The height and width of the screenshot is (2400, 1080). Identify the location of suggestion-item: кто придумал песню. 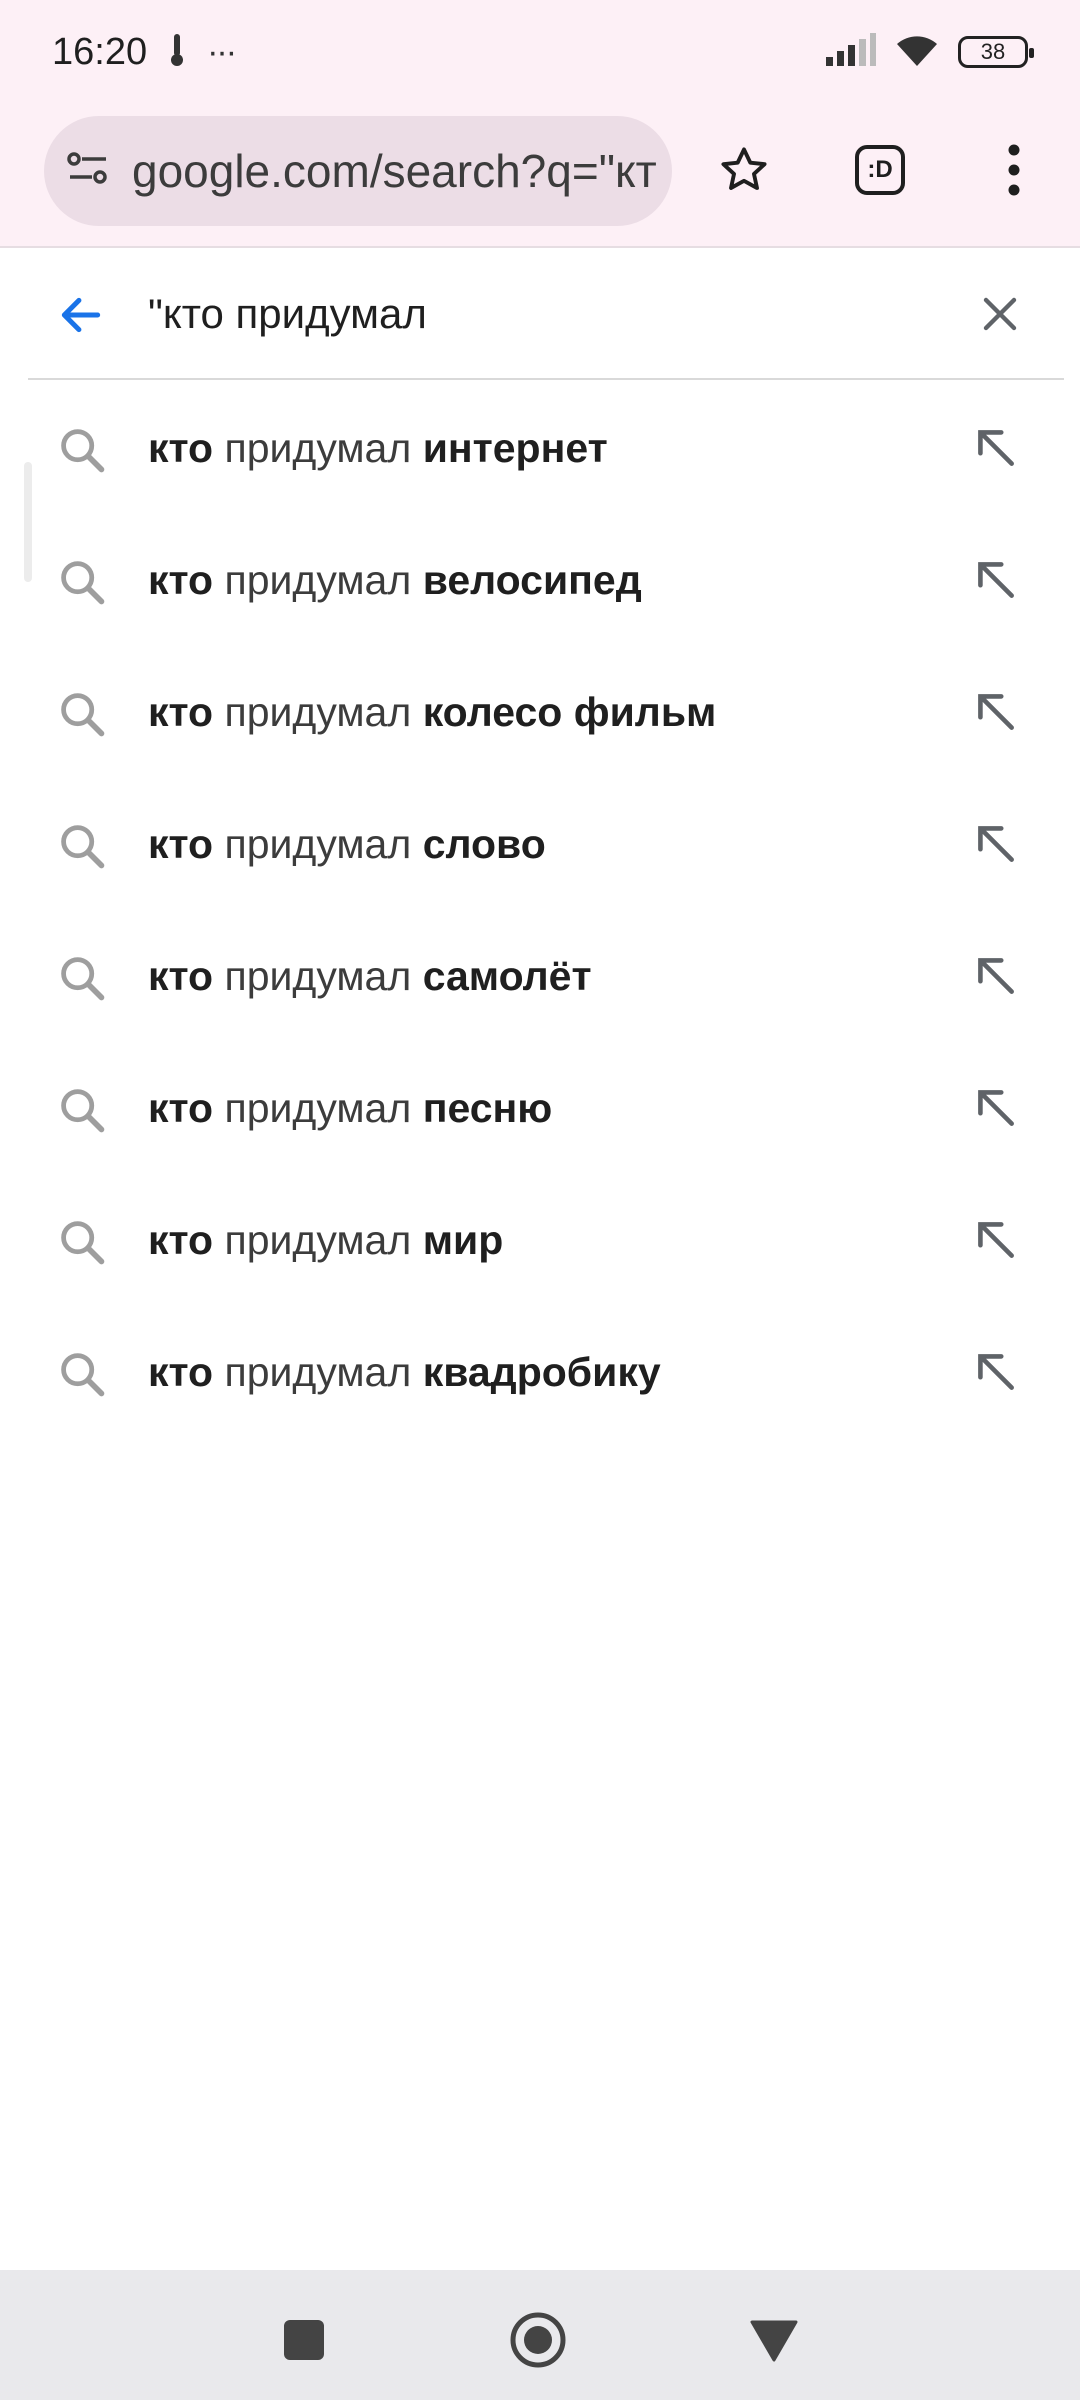
(540, 1108).